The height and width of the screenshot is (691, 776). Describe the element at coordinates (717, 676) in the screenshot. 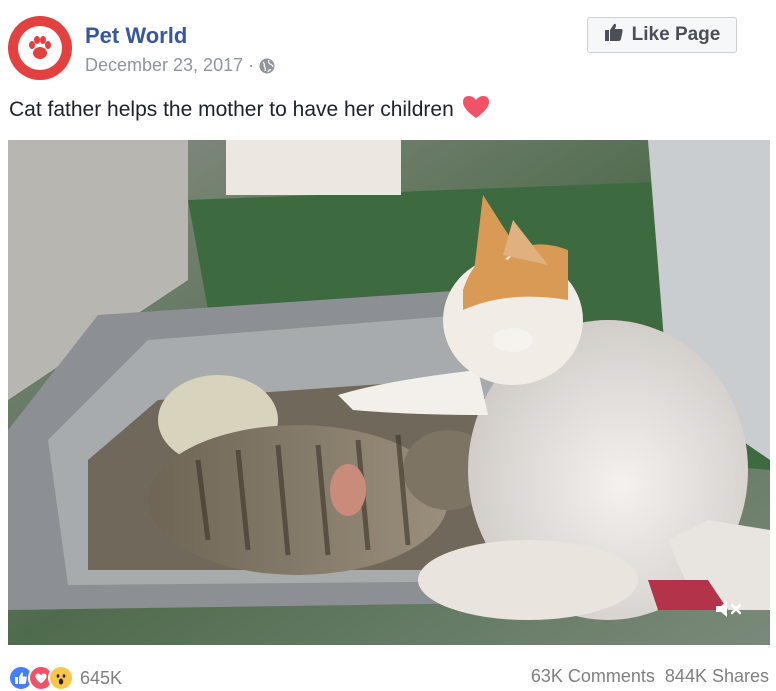

I see `shares-count-link: 844K Shares` at that location.